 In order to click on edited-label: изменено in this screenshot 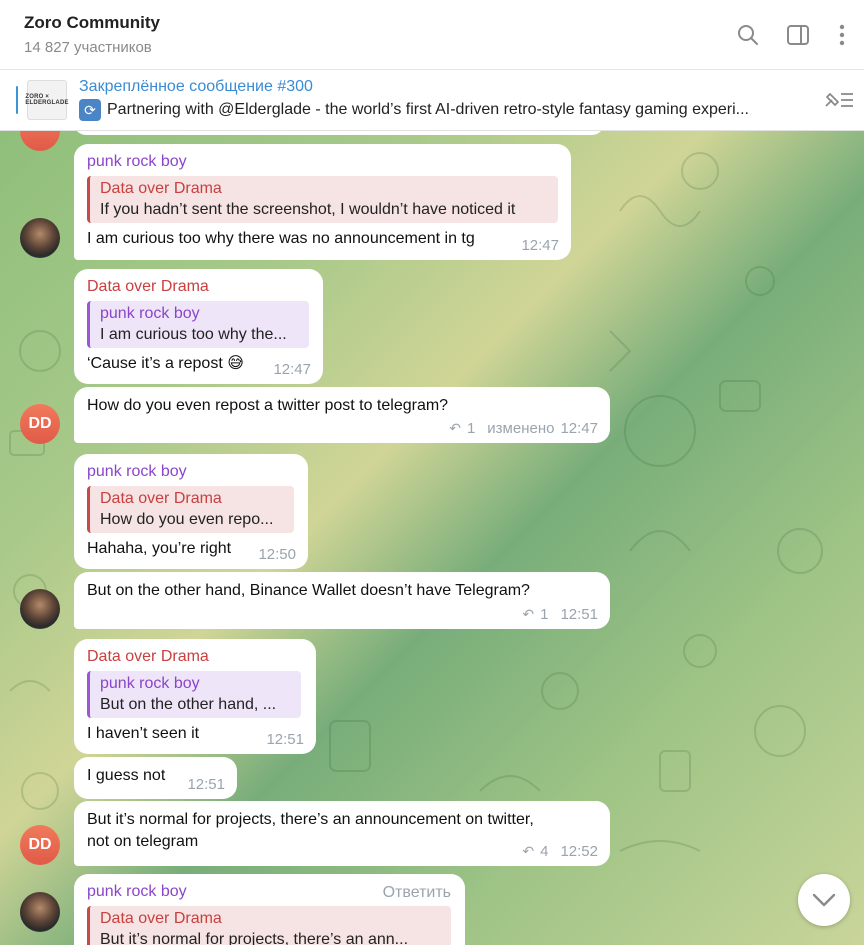, I will do `click(521, 428)`.